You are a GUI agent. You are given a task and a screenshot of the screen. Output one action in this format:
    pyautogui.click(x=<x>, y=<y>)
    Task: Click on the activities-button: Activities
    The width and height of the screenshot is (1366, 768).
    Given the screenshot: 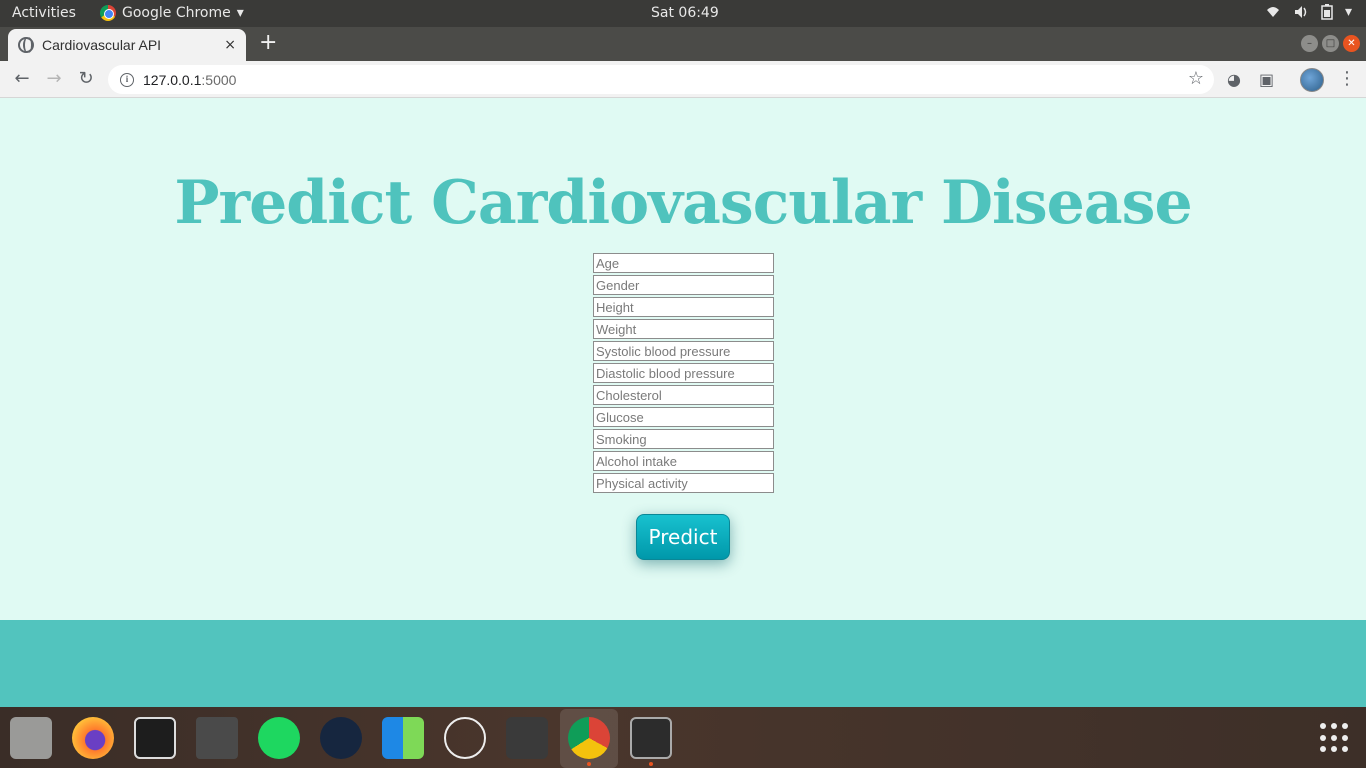 What is the action you would take?
    pyautogui.click(x=44, y=13)
    